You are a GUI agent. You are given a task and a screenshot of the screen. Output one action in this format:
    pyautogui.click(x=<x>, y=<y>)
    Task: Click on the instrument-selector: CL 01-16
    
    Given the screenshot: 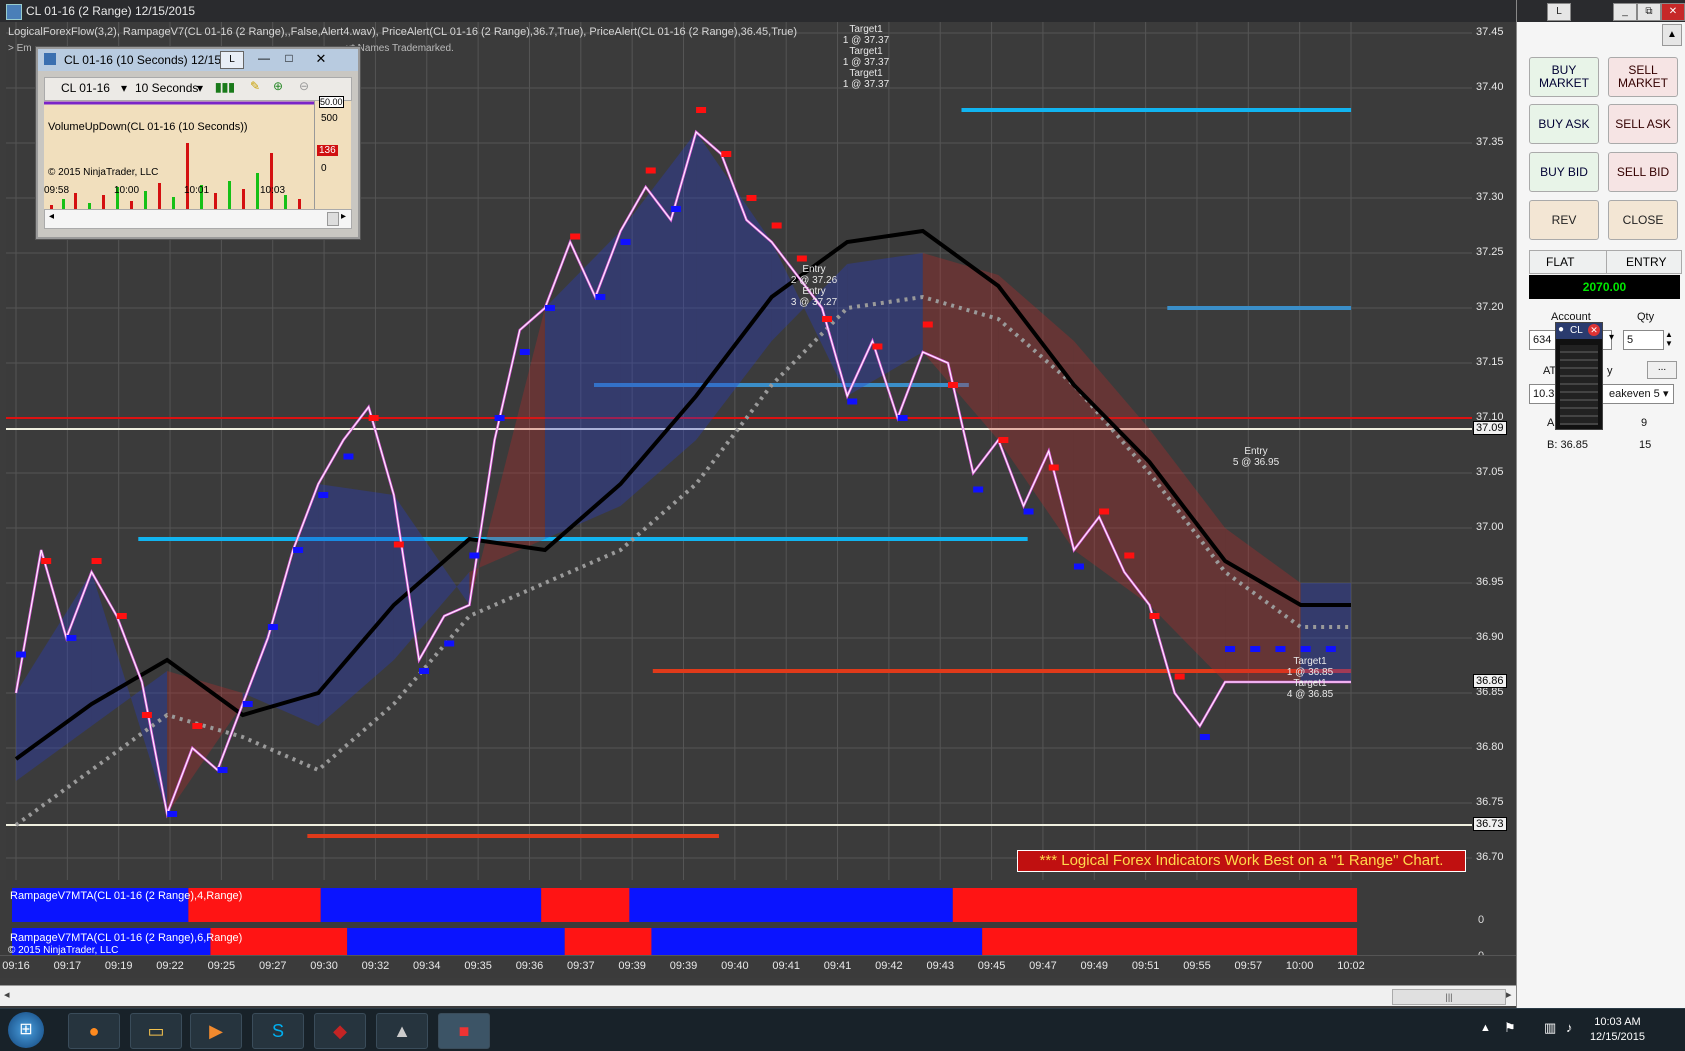 What is the action you would take?
    pyautogui.click(x=85, y=88)
    